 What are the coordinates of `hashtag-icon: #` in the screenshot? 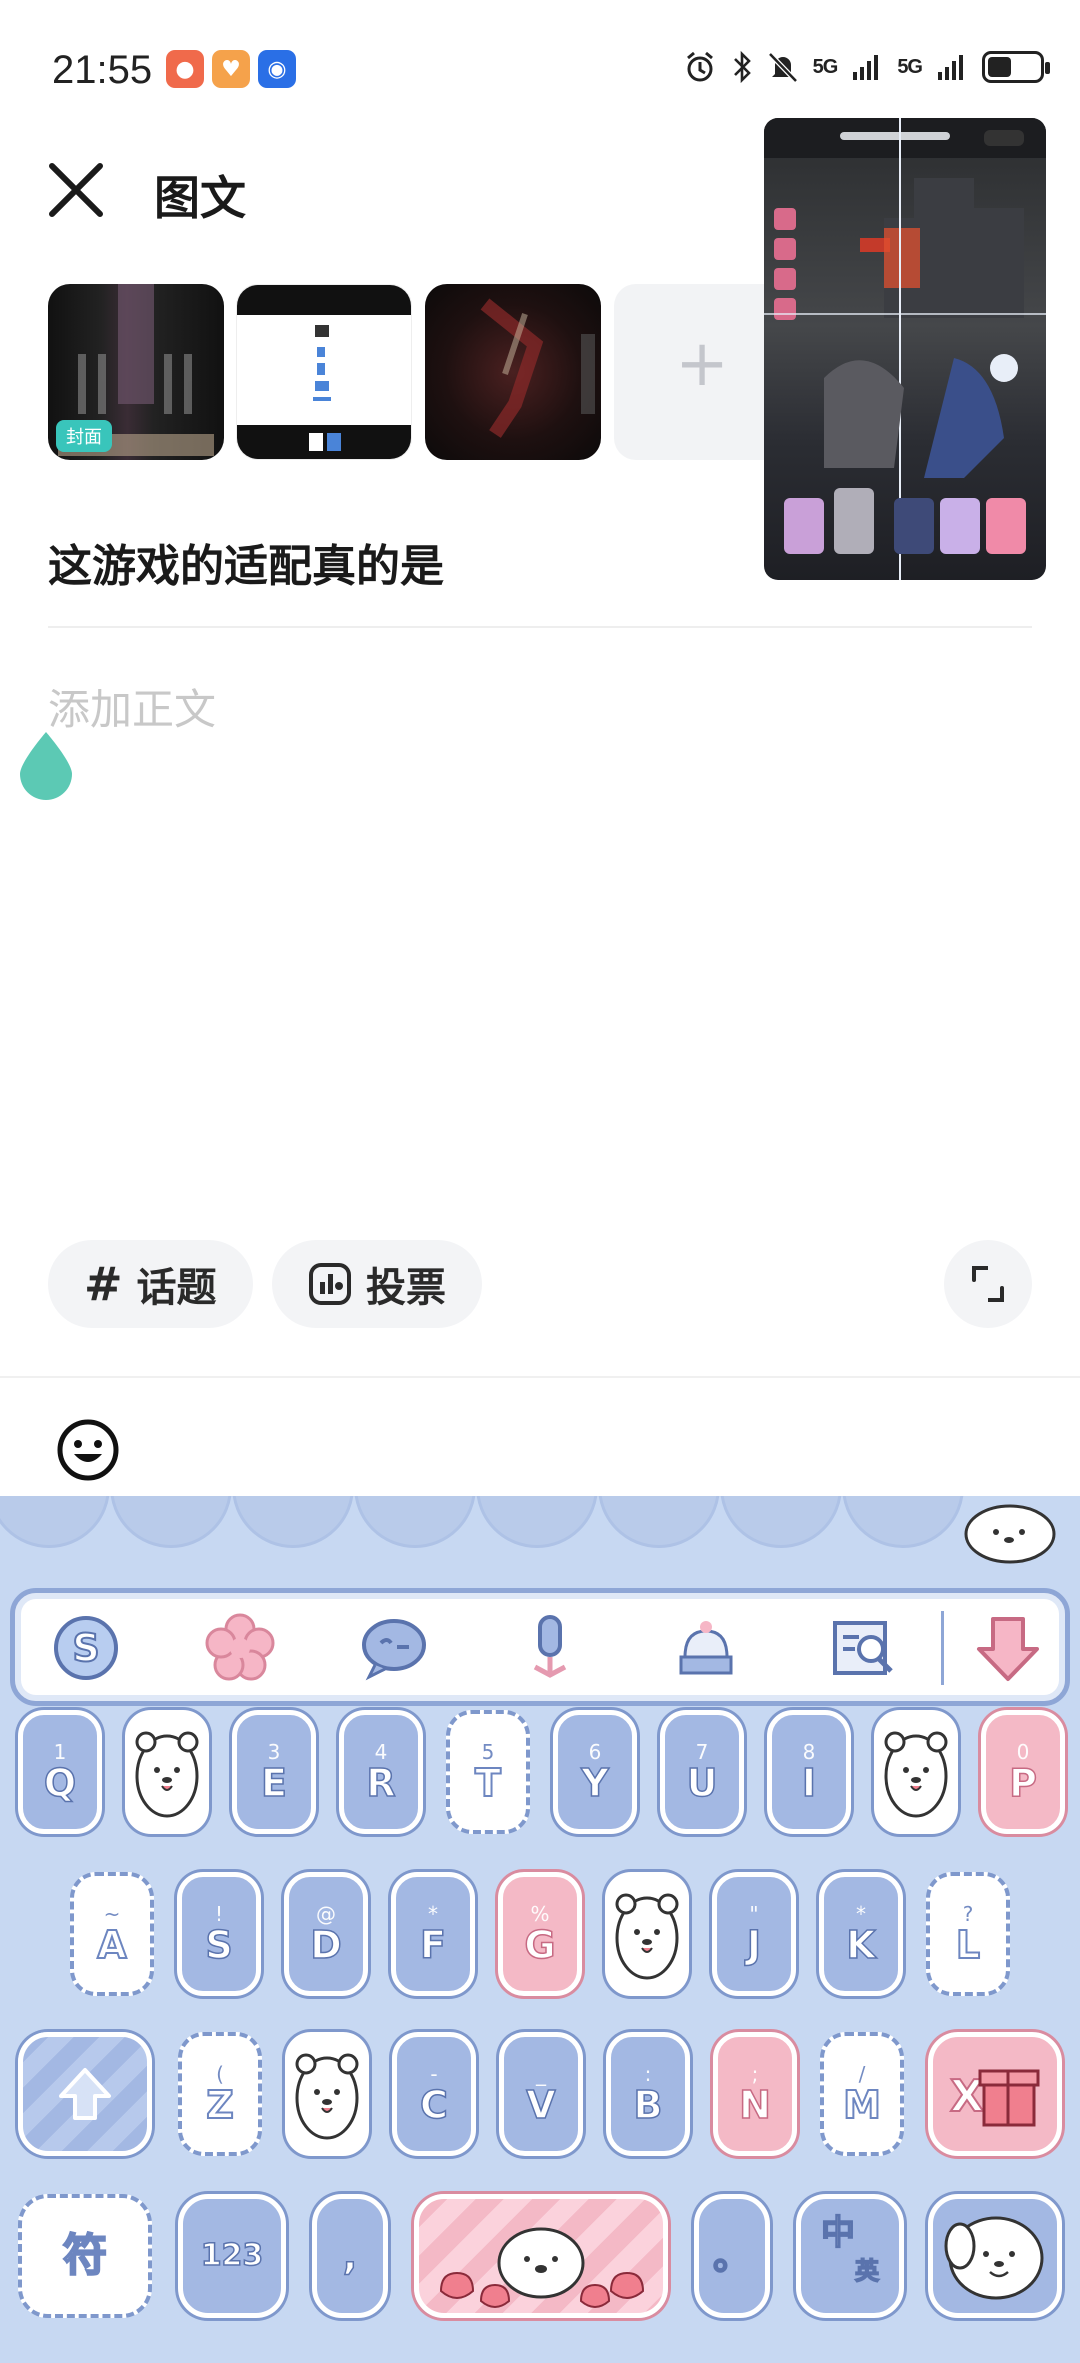 It's located at (103, 1284).